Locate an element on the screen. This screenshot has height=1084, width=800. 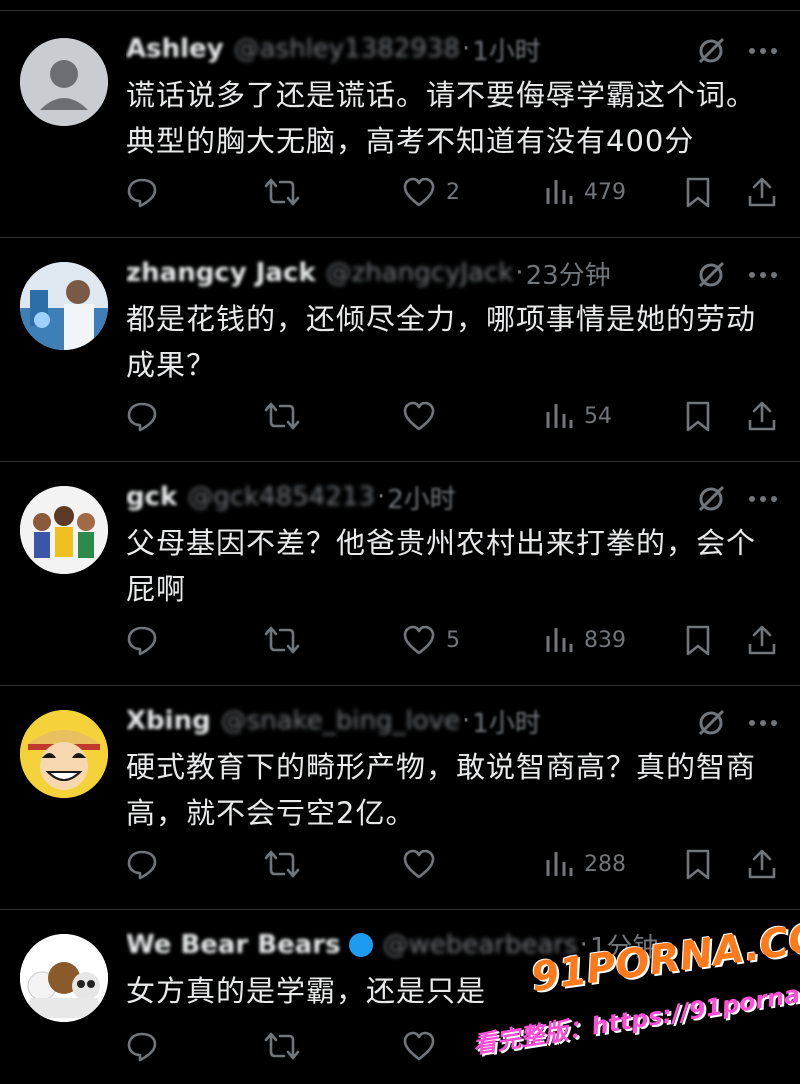
like-button: 5 is located at coordinates (431, 640).